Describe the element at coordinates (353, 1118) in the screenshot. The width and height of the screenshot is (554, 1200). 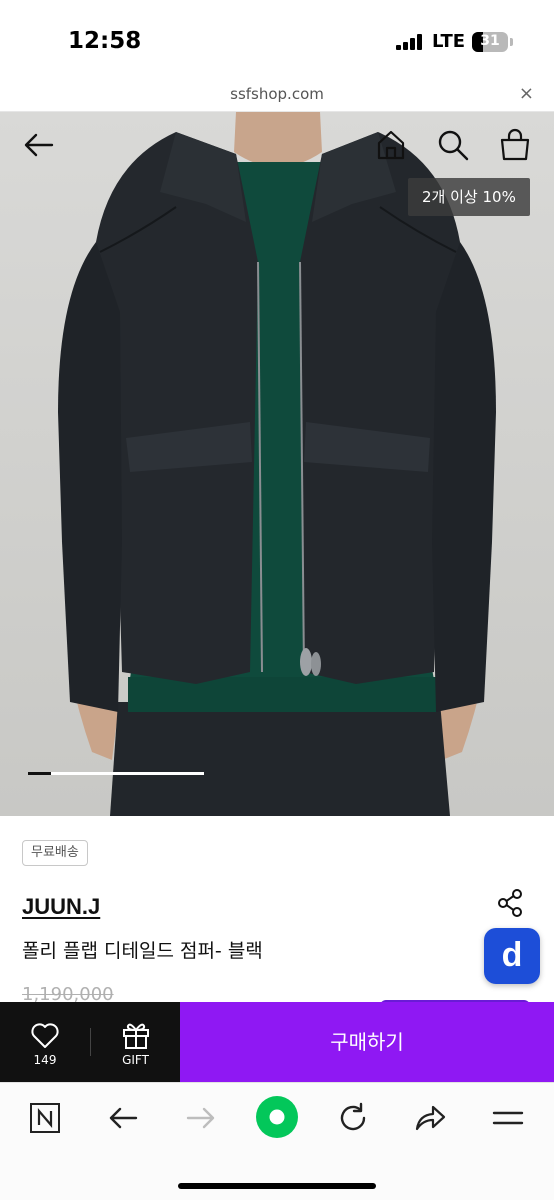
I see `reload-icon` at that location.